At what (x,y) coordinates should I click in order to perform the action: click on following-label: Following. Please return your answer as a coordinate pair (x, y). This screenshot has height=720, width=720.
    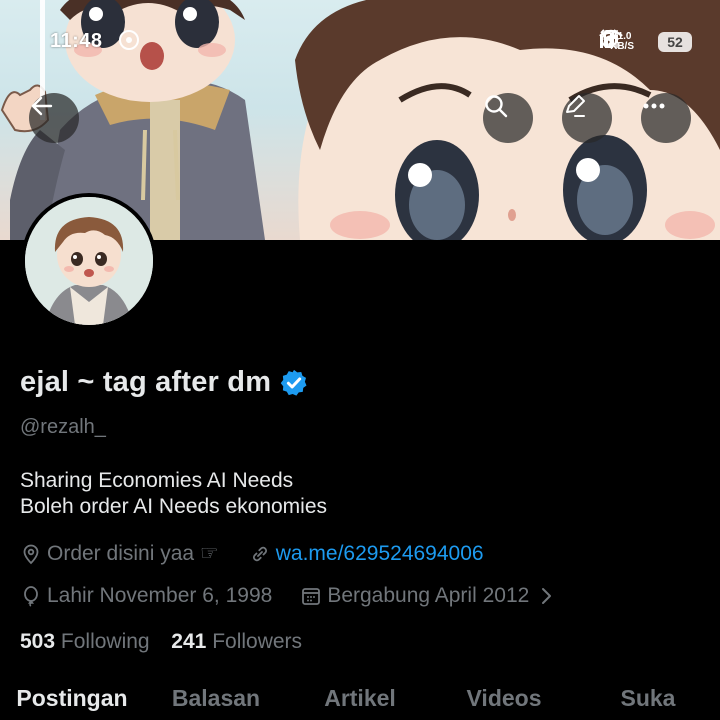
    Looking at the image, I should click on (105, 641).